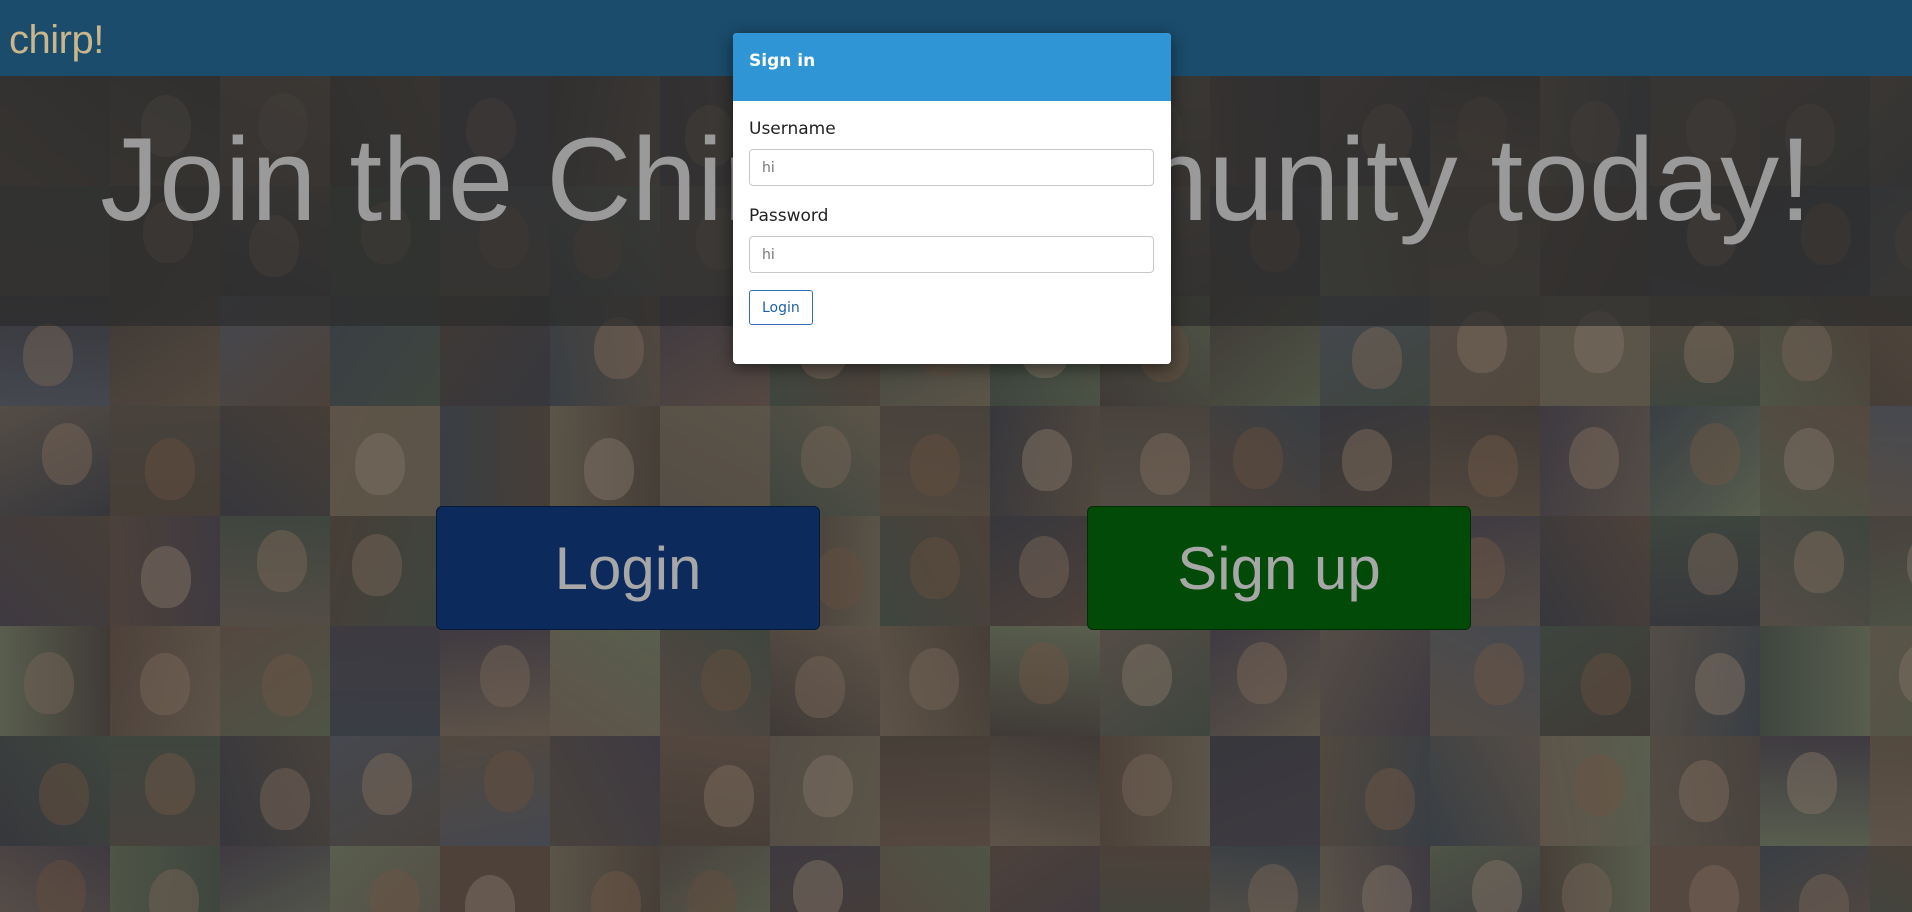  What do you see at coordinates (952, 67) in the screenshot?
I see `modal-title: Sign in` at bounding box center [952, 67].